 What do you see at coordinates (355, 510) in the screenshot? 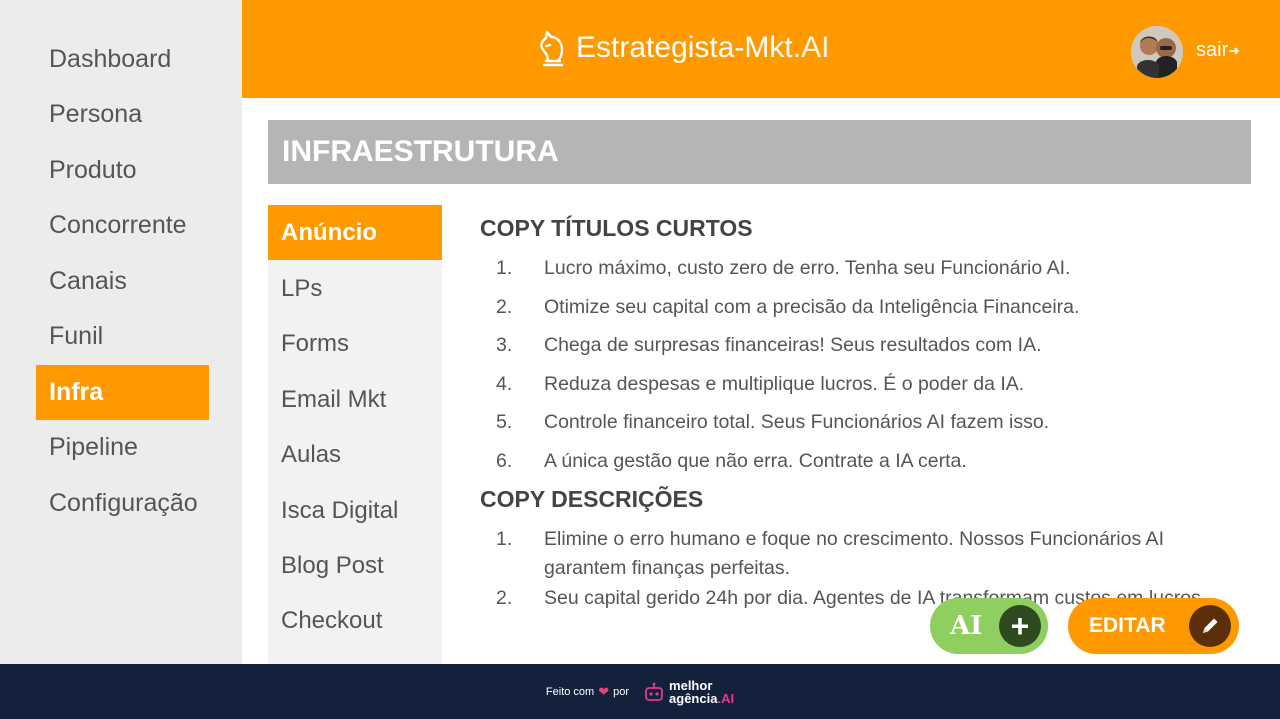
I see `tab-isca-digital: Isca Digital` at bounding box center [355, 510].